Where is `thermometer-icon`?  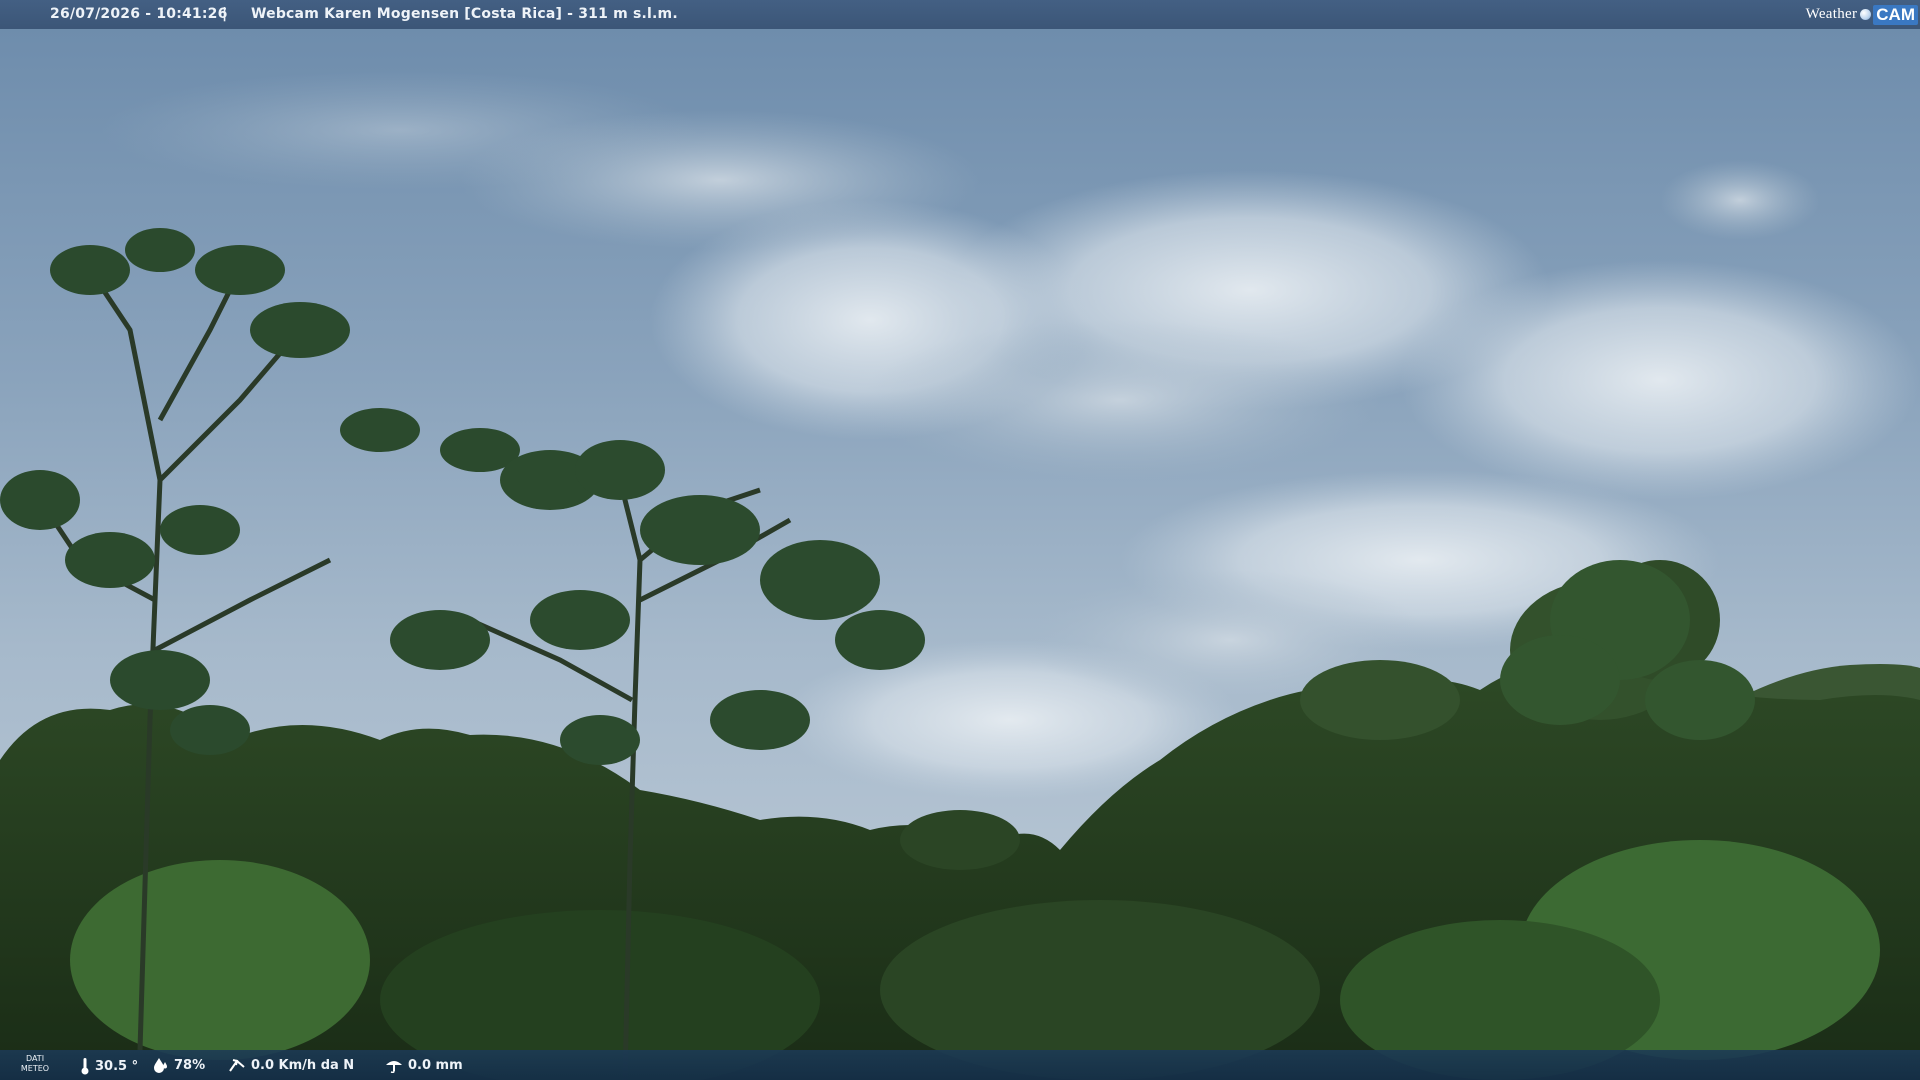
thermometer-icon is located at coordinates (85, 1066).